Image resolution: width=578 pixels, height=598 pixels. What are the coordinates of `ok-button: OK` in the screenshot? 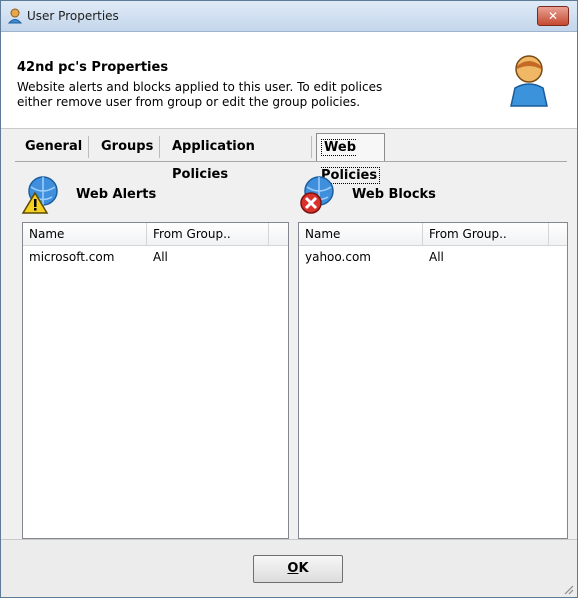 It's located at (298, 569).